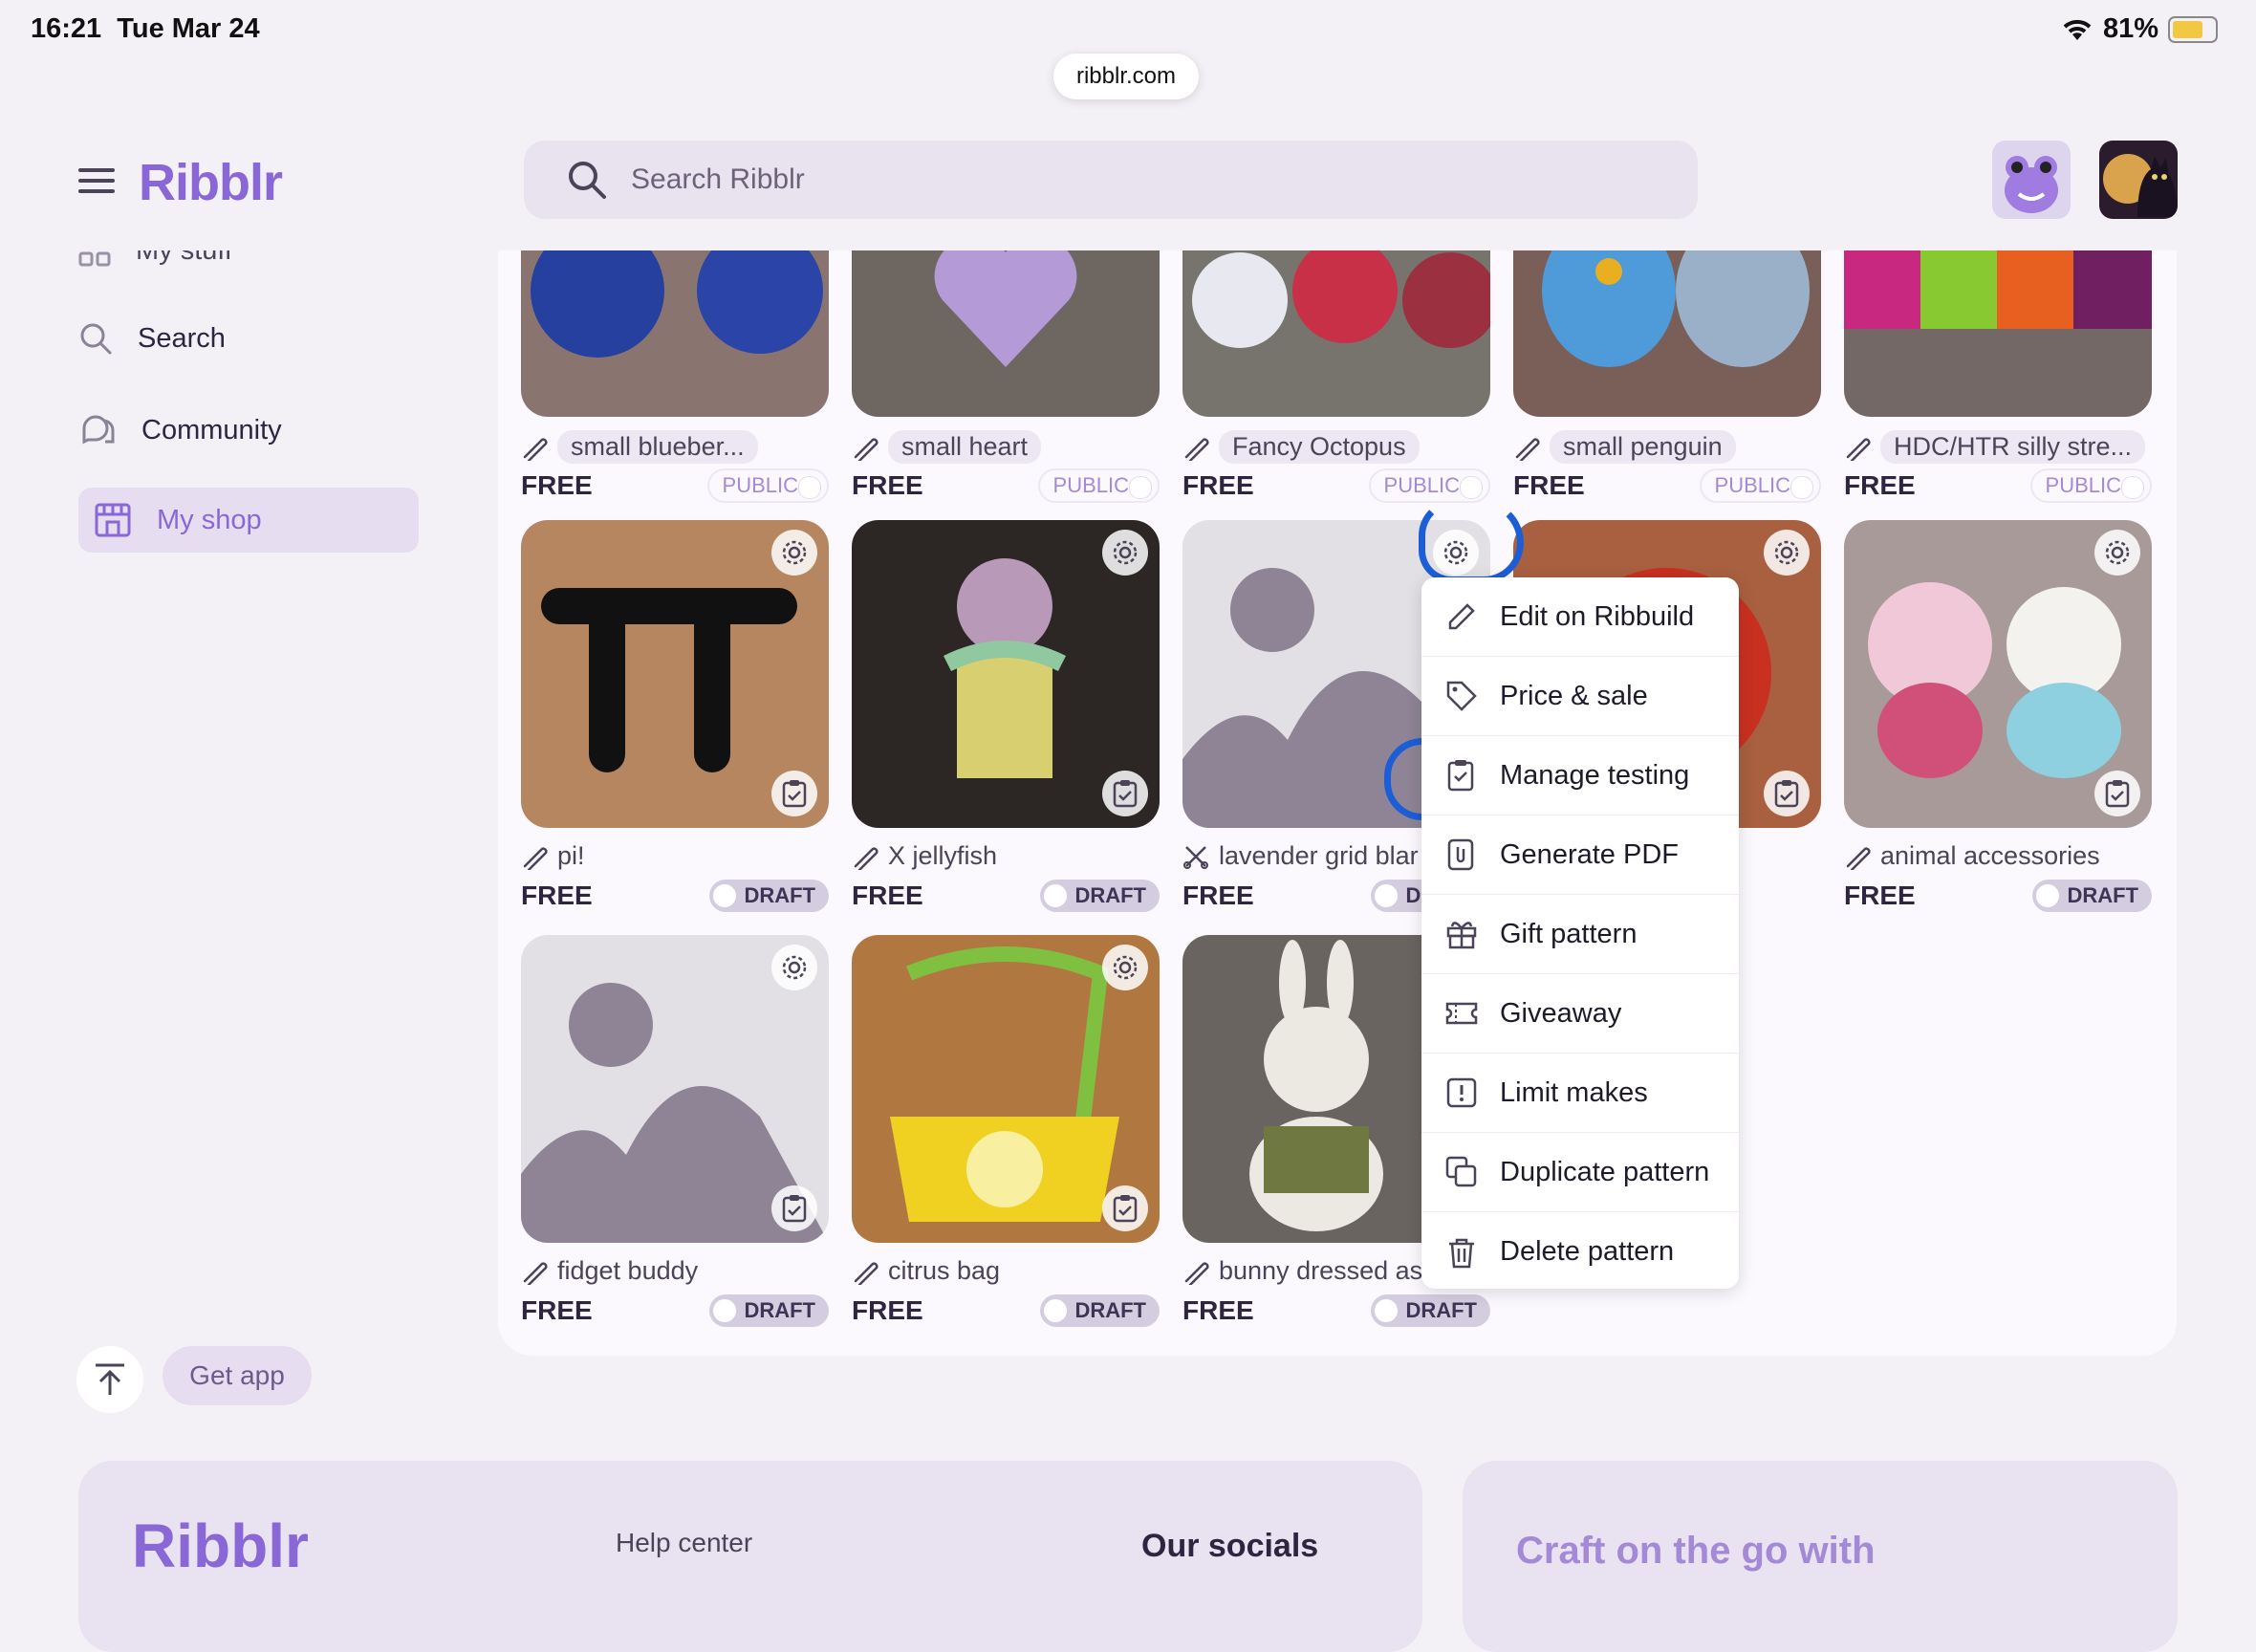 The image size is (2256, 1652). Describe the element at coordinates (1972, 856) in the screenshot. I see `pattern-title: animal accessories` at that location.